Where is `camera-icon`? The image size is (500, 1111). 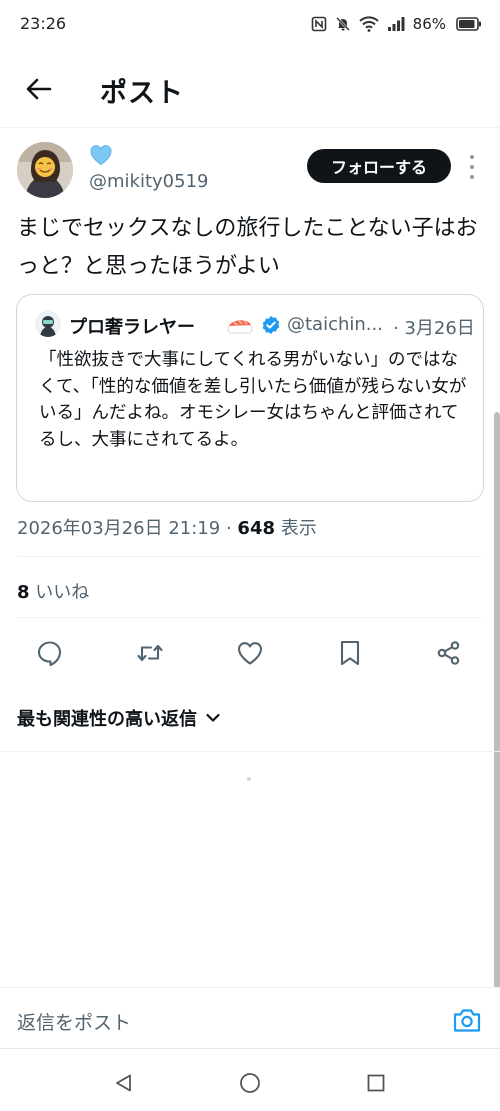
camera-icon is located at coordinates (467, 1020).